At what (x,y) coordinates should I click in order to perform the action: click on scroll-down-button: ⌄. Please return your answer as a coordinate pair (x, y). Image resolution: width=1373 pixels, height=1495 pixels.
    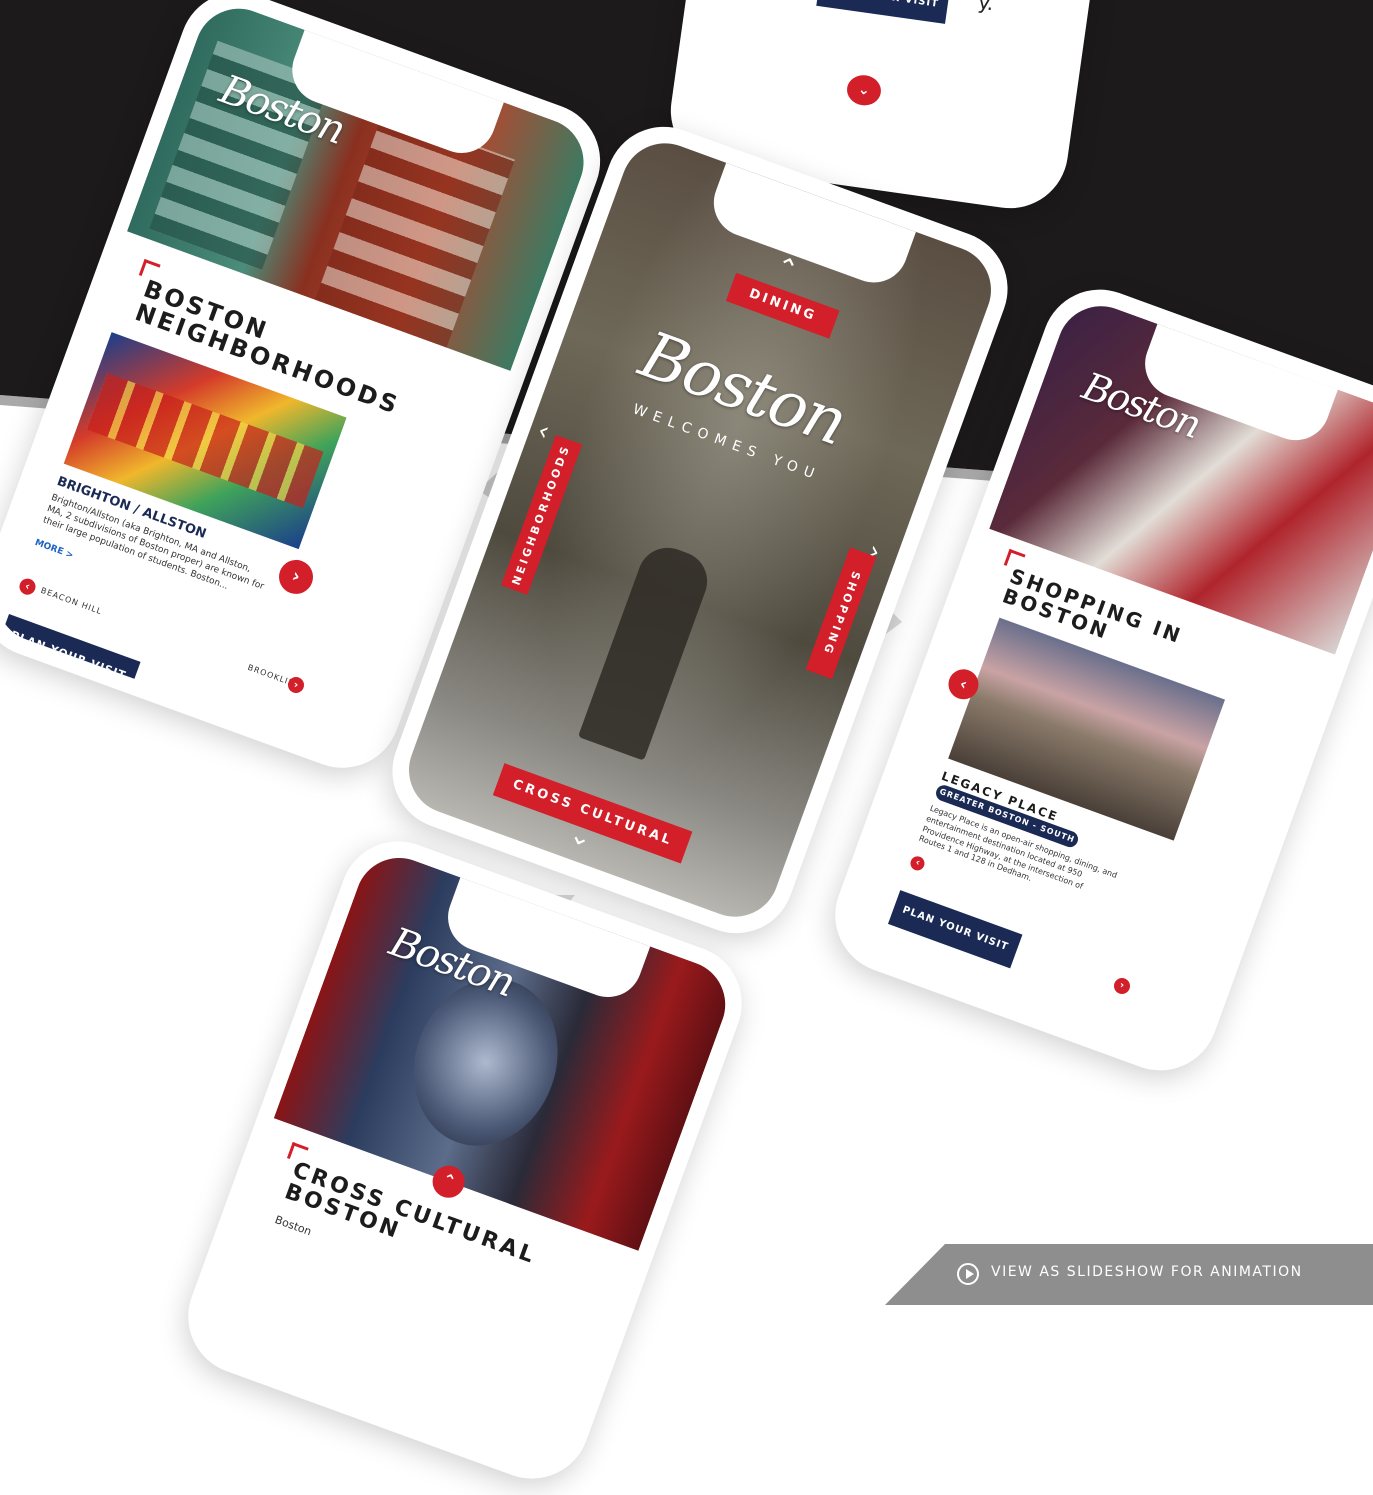
    Looking at the image, I should click on (864, 90).